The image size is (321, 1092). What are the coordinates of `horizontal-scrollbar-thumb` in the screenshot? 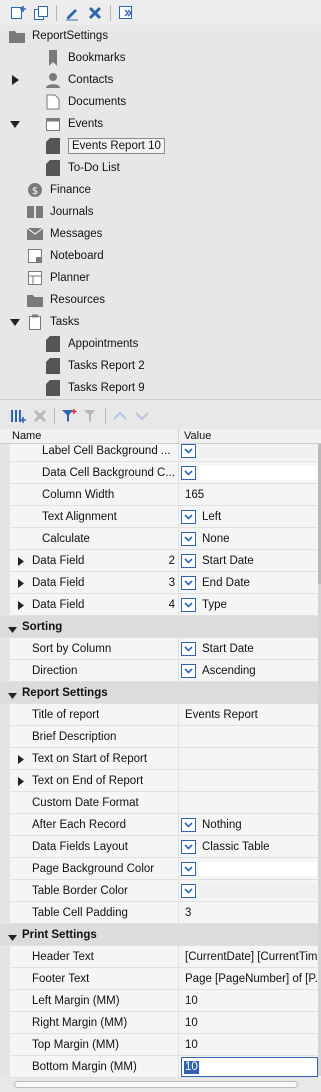 It's located at (156, 1084).